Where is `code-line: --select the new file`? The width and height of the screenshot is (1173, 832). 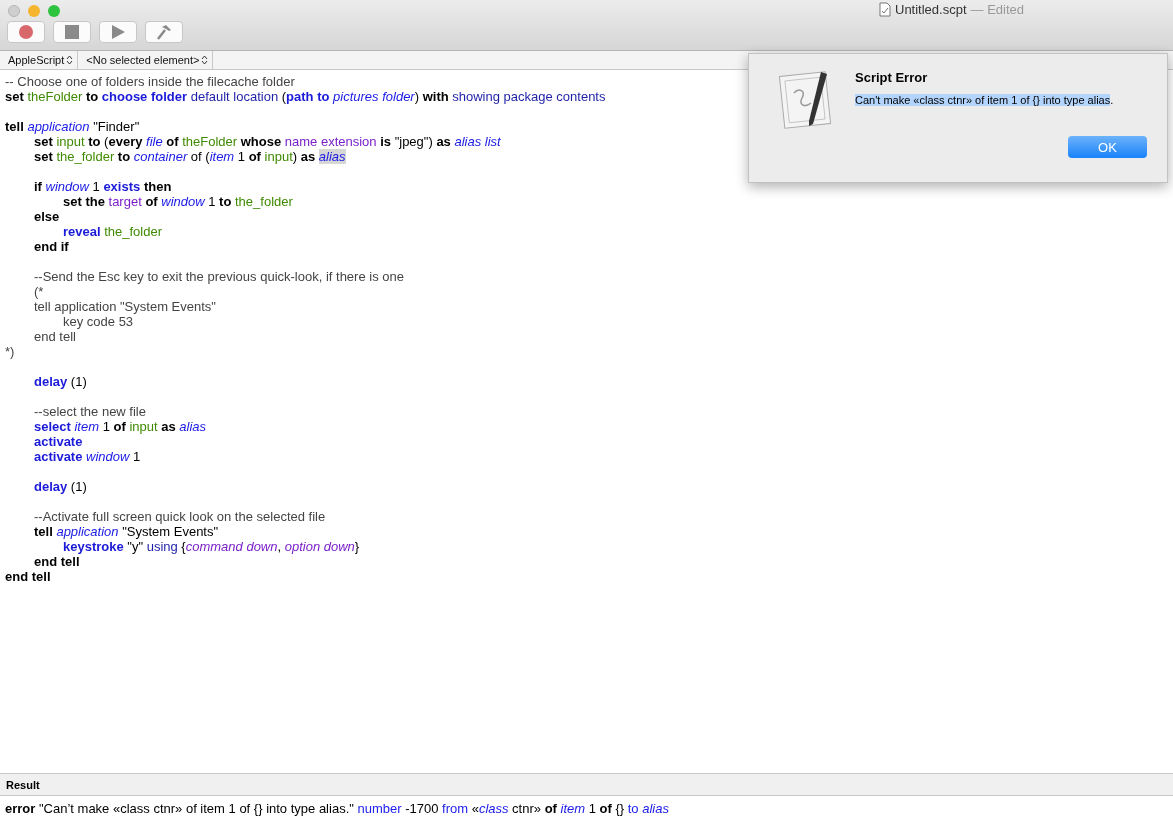
code-line: --select the new file is located at coordinates (89, 411).